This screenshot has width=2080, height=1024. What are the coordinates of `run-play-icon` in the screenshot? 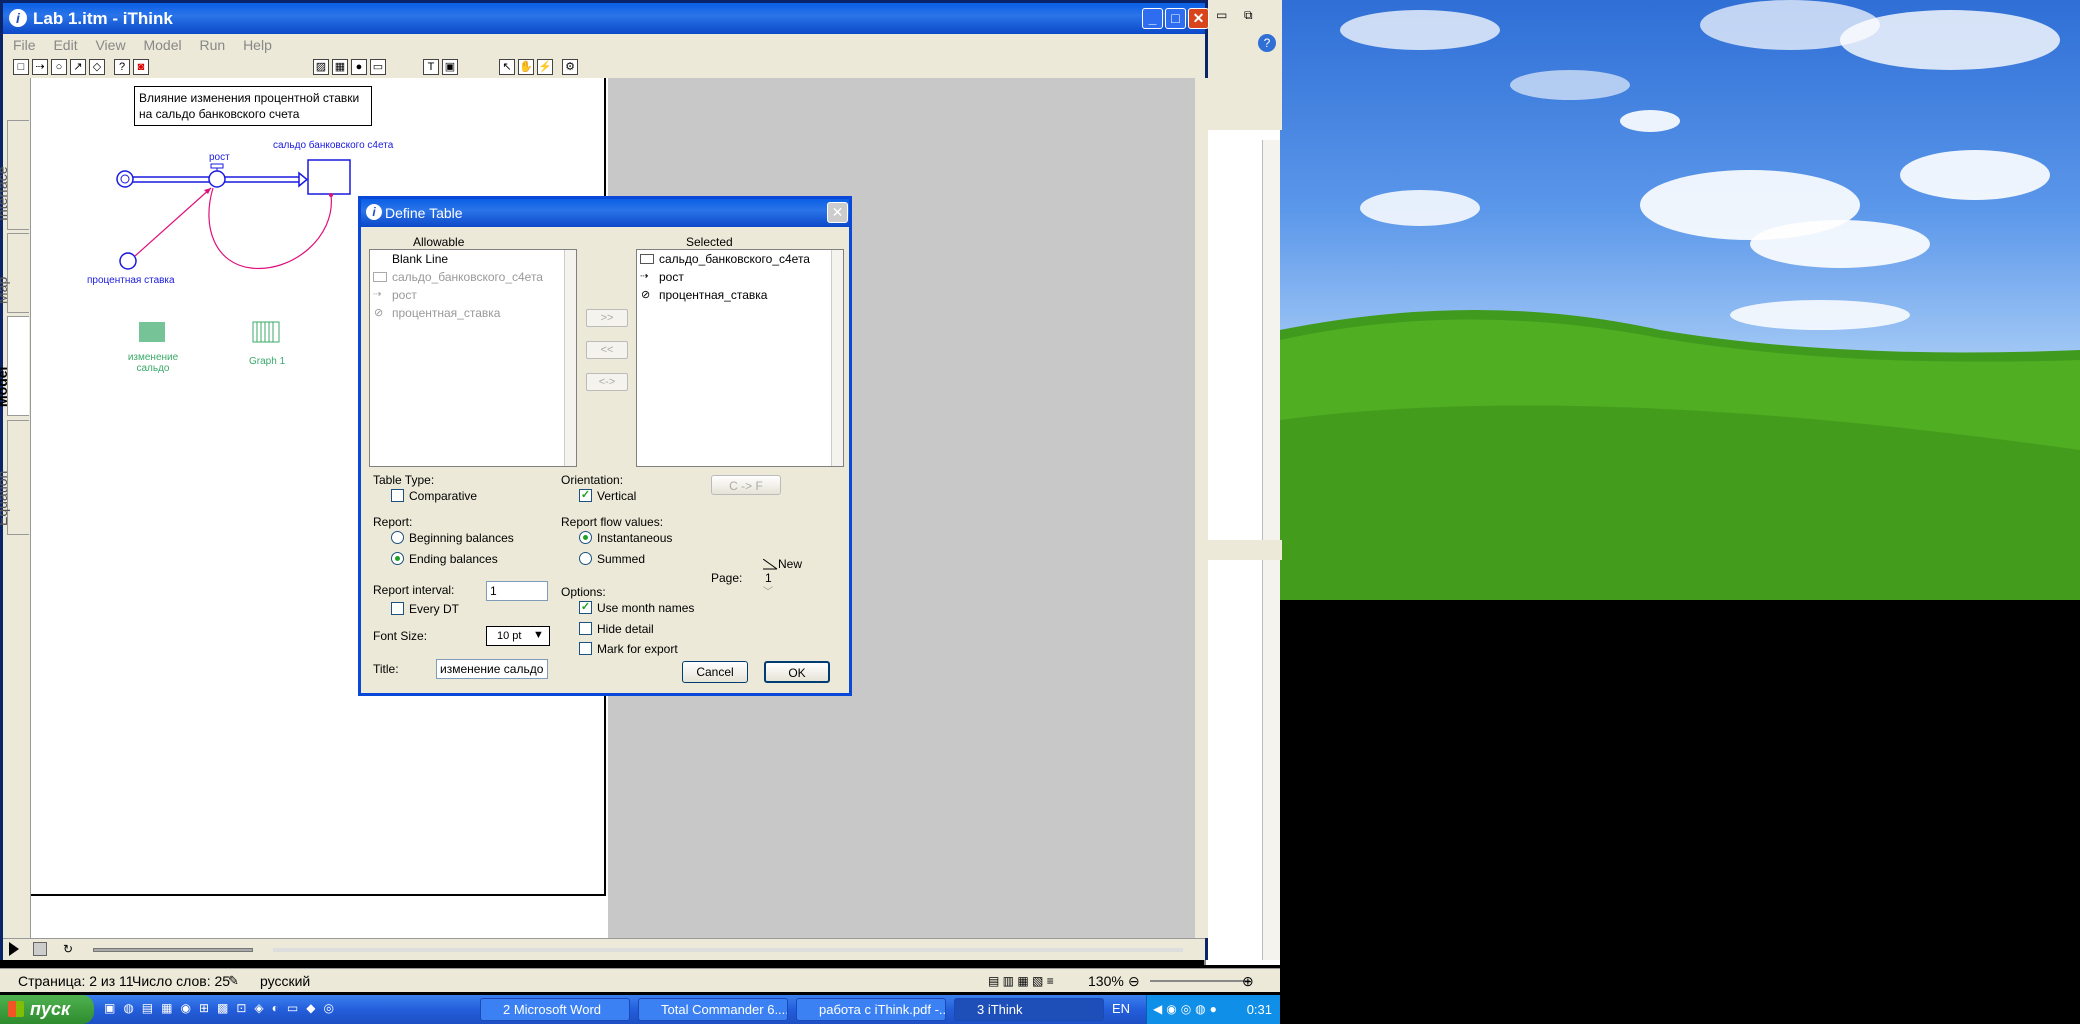 It's located at (15, 949).